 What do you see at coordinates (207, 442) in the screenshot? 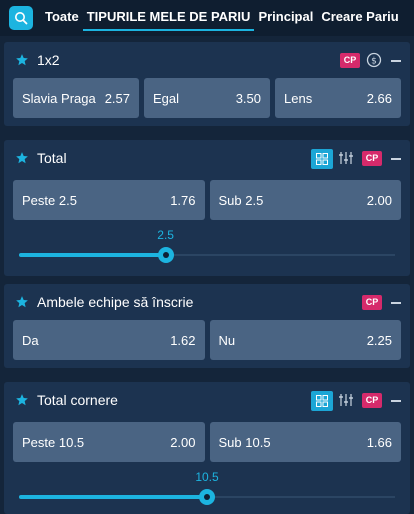
I see `odds-row: Peste 10.5 2.00 Sub 10.5 1.66` at bounding box center [207, 442].